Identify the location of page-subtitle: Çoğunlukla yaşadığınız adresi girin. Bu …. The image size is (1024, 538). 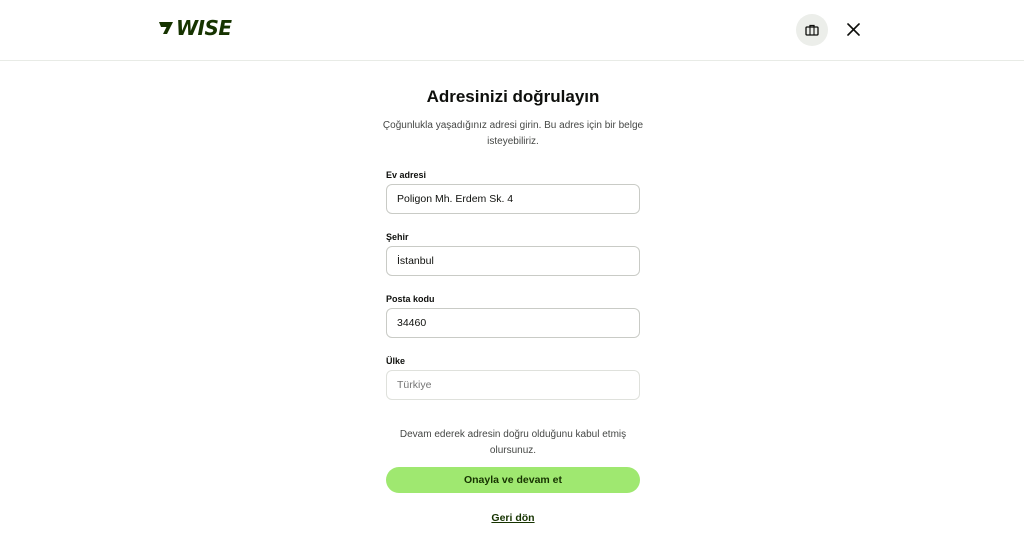
(513, 133).